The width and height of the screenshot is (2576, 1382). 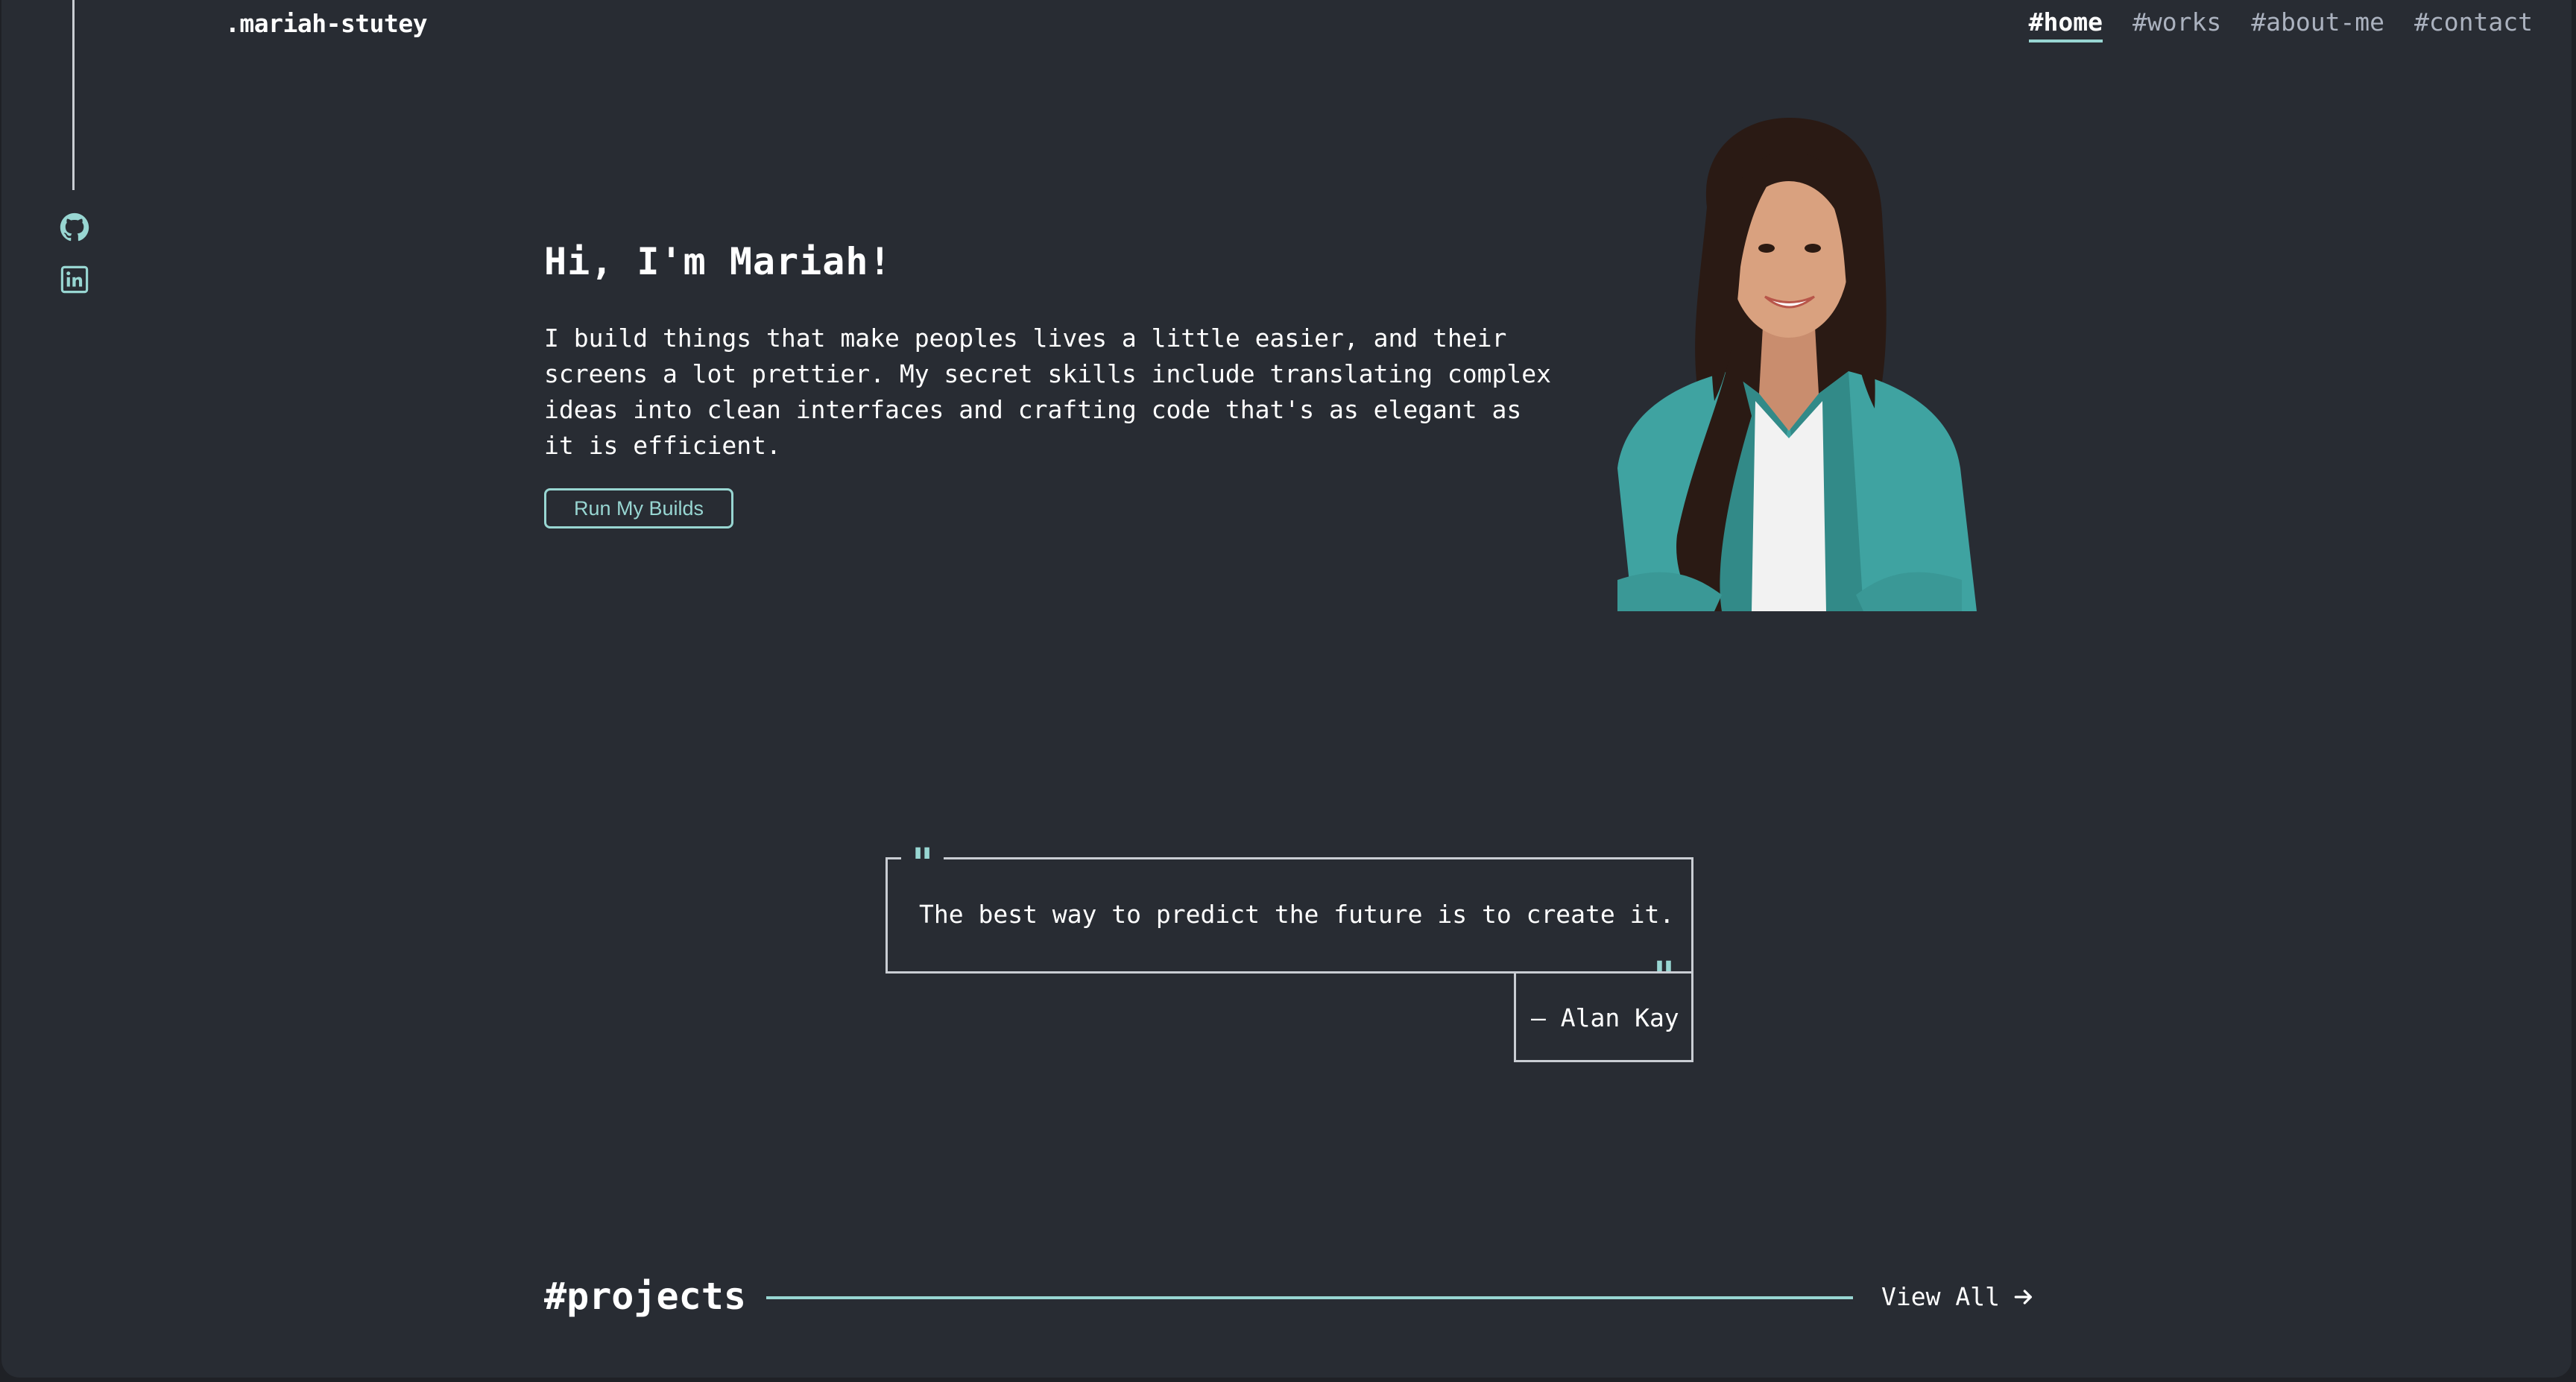 What do you see at coordinates (2065, 24) in the screenshot?
I see `nav-home: #home` at bounding box center [2065, 24].